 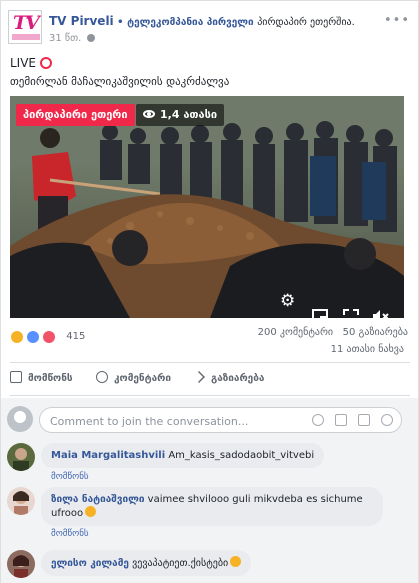 What do you see at coordinates (33, 336) in the screenshot?
I see `like-reaction-icon` at bounding box center [33, 336].